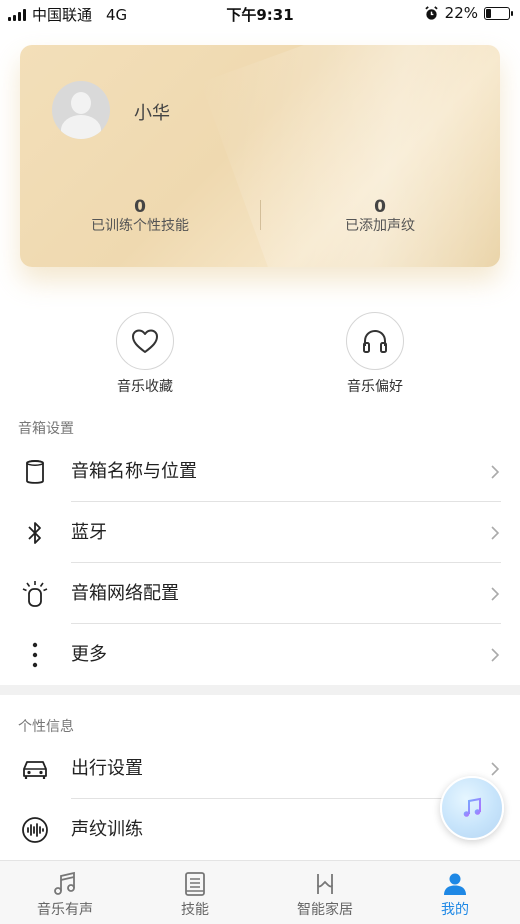  What do you see at coordinates (260, 690) in the screenshot?
I see `section-gap` at bounding box center [260, 690].